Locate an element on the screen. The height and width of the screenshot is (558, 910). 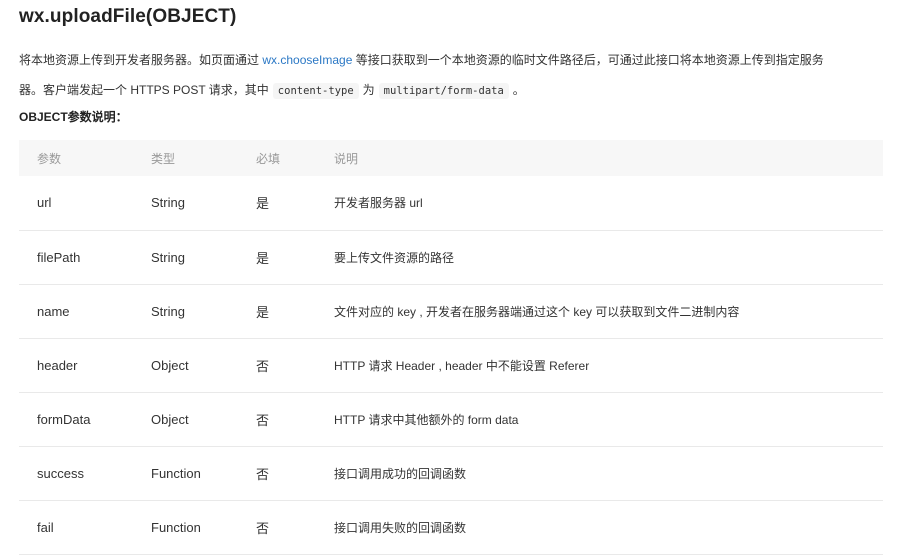
inline-code-content-type: content-type is located at coordinates (315, 91).